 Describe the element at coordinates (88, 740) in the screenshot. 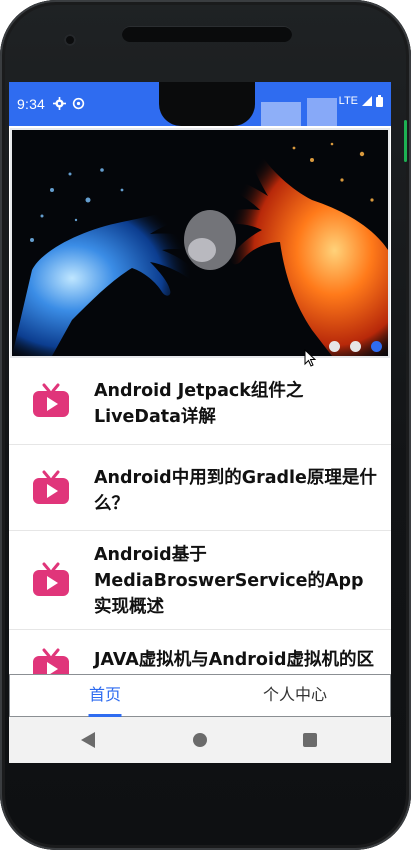

I see `back-icon` at that location.